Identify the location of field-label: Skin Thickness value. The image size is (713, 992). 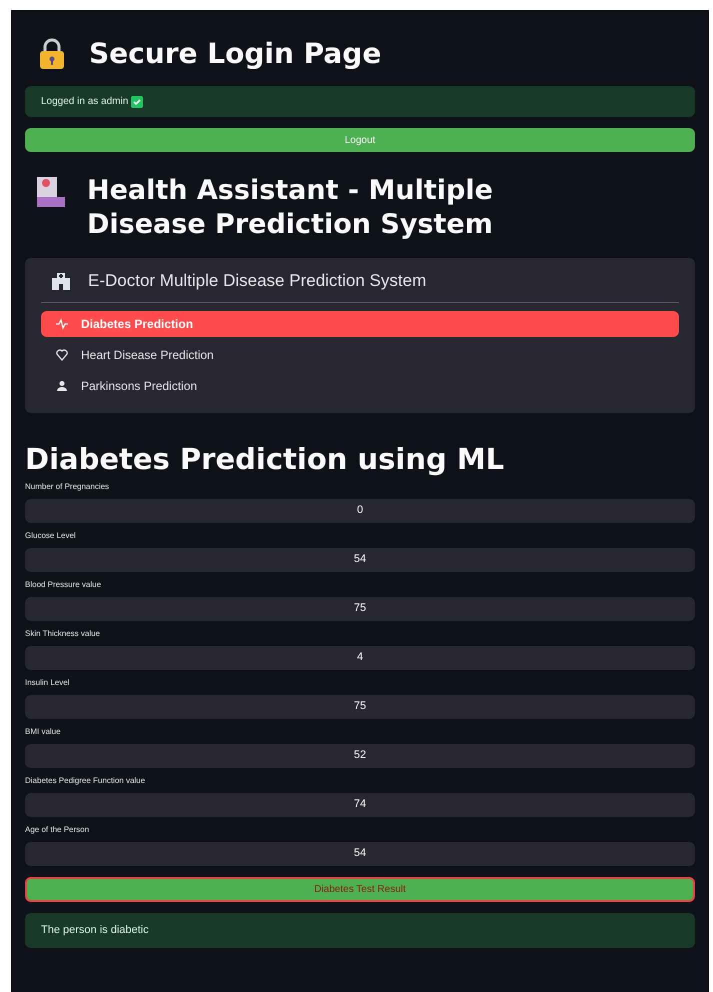
(63, 634).